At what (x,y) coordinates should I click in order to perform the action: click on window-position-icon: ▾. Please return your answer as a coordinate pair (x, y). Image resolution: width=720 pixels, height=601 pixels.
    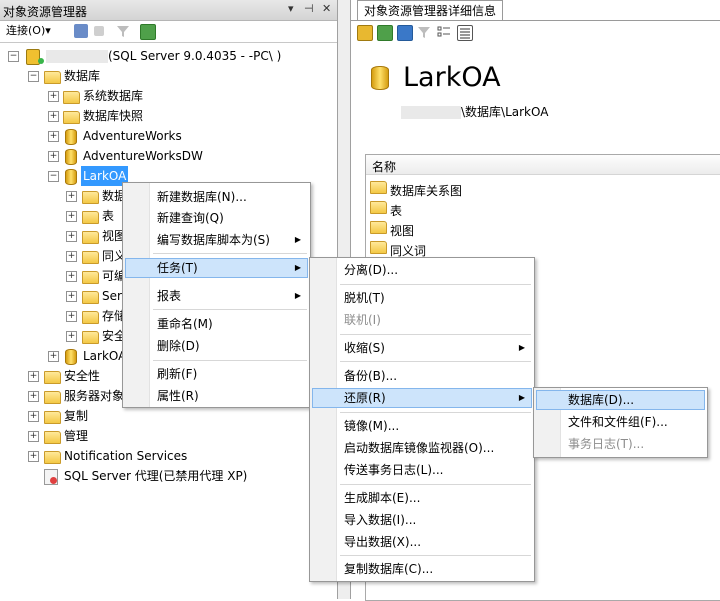
    Looking at the image, I should click on (291, 8).